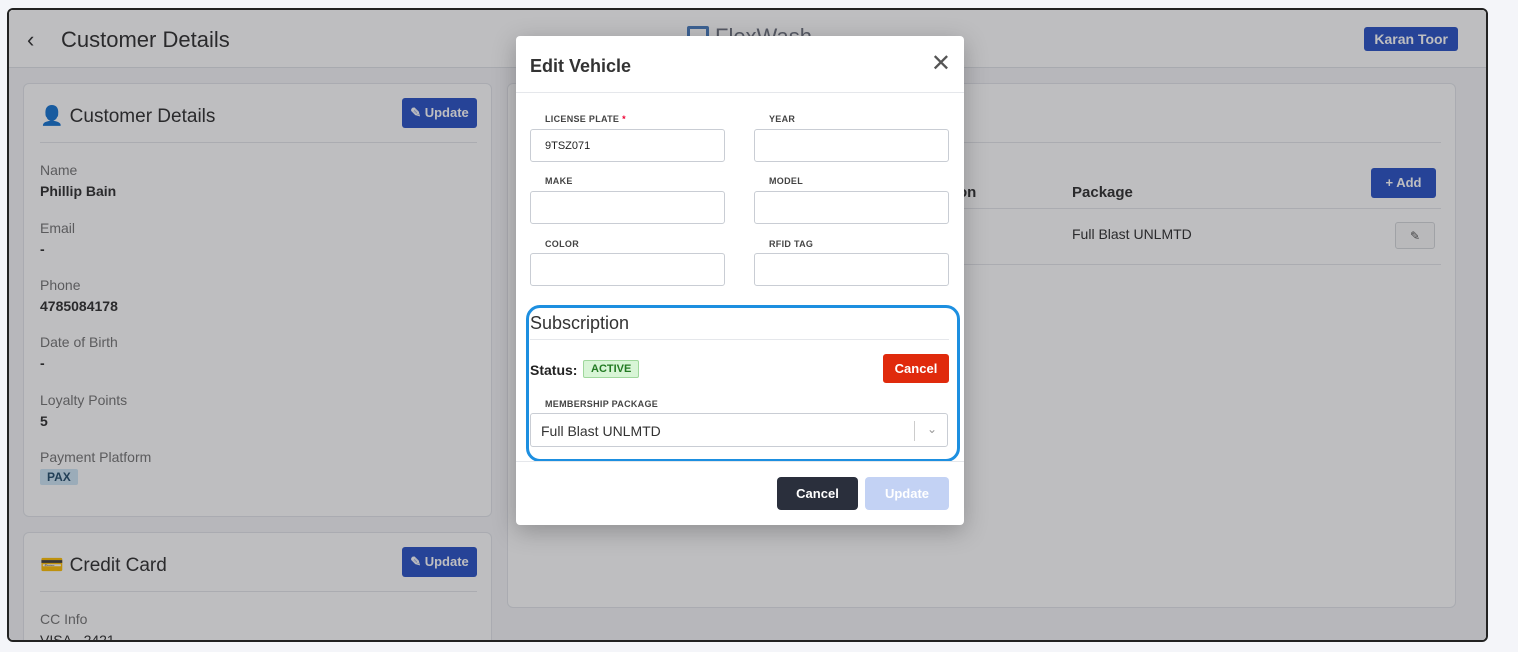 The image size is (1518, 652). I want to click on license-plate-input, so click(627, 145).